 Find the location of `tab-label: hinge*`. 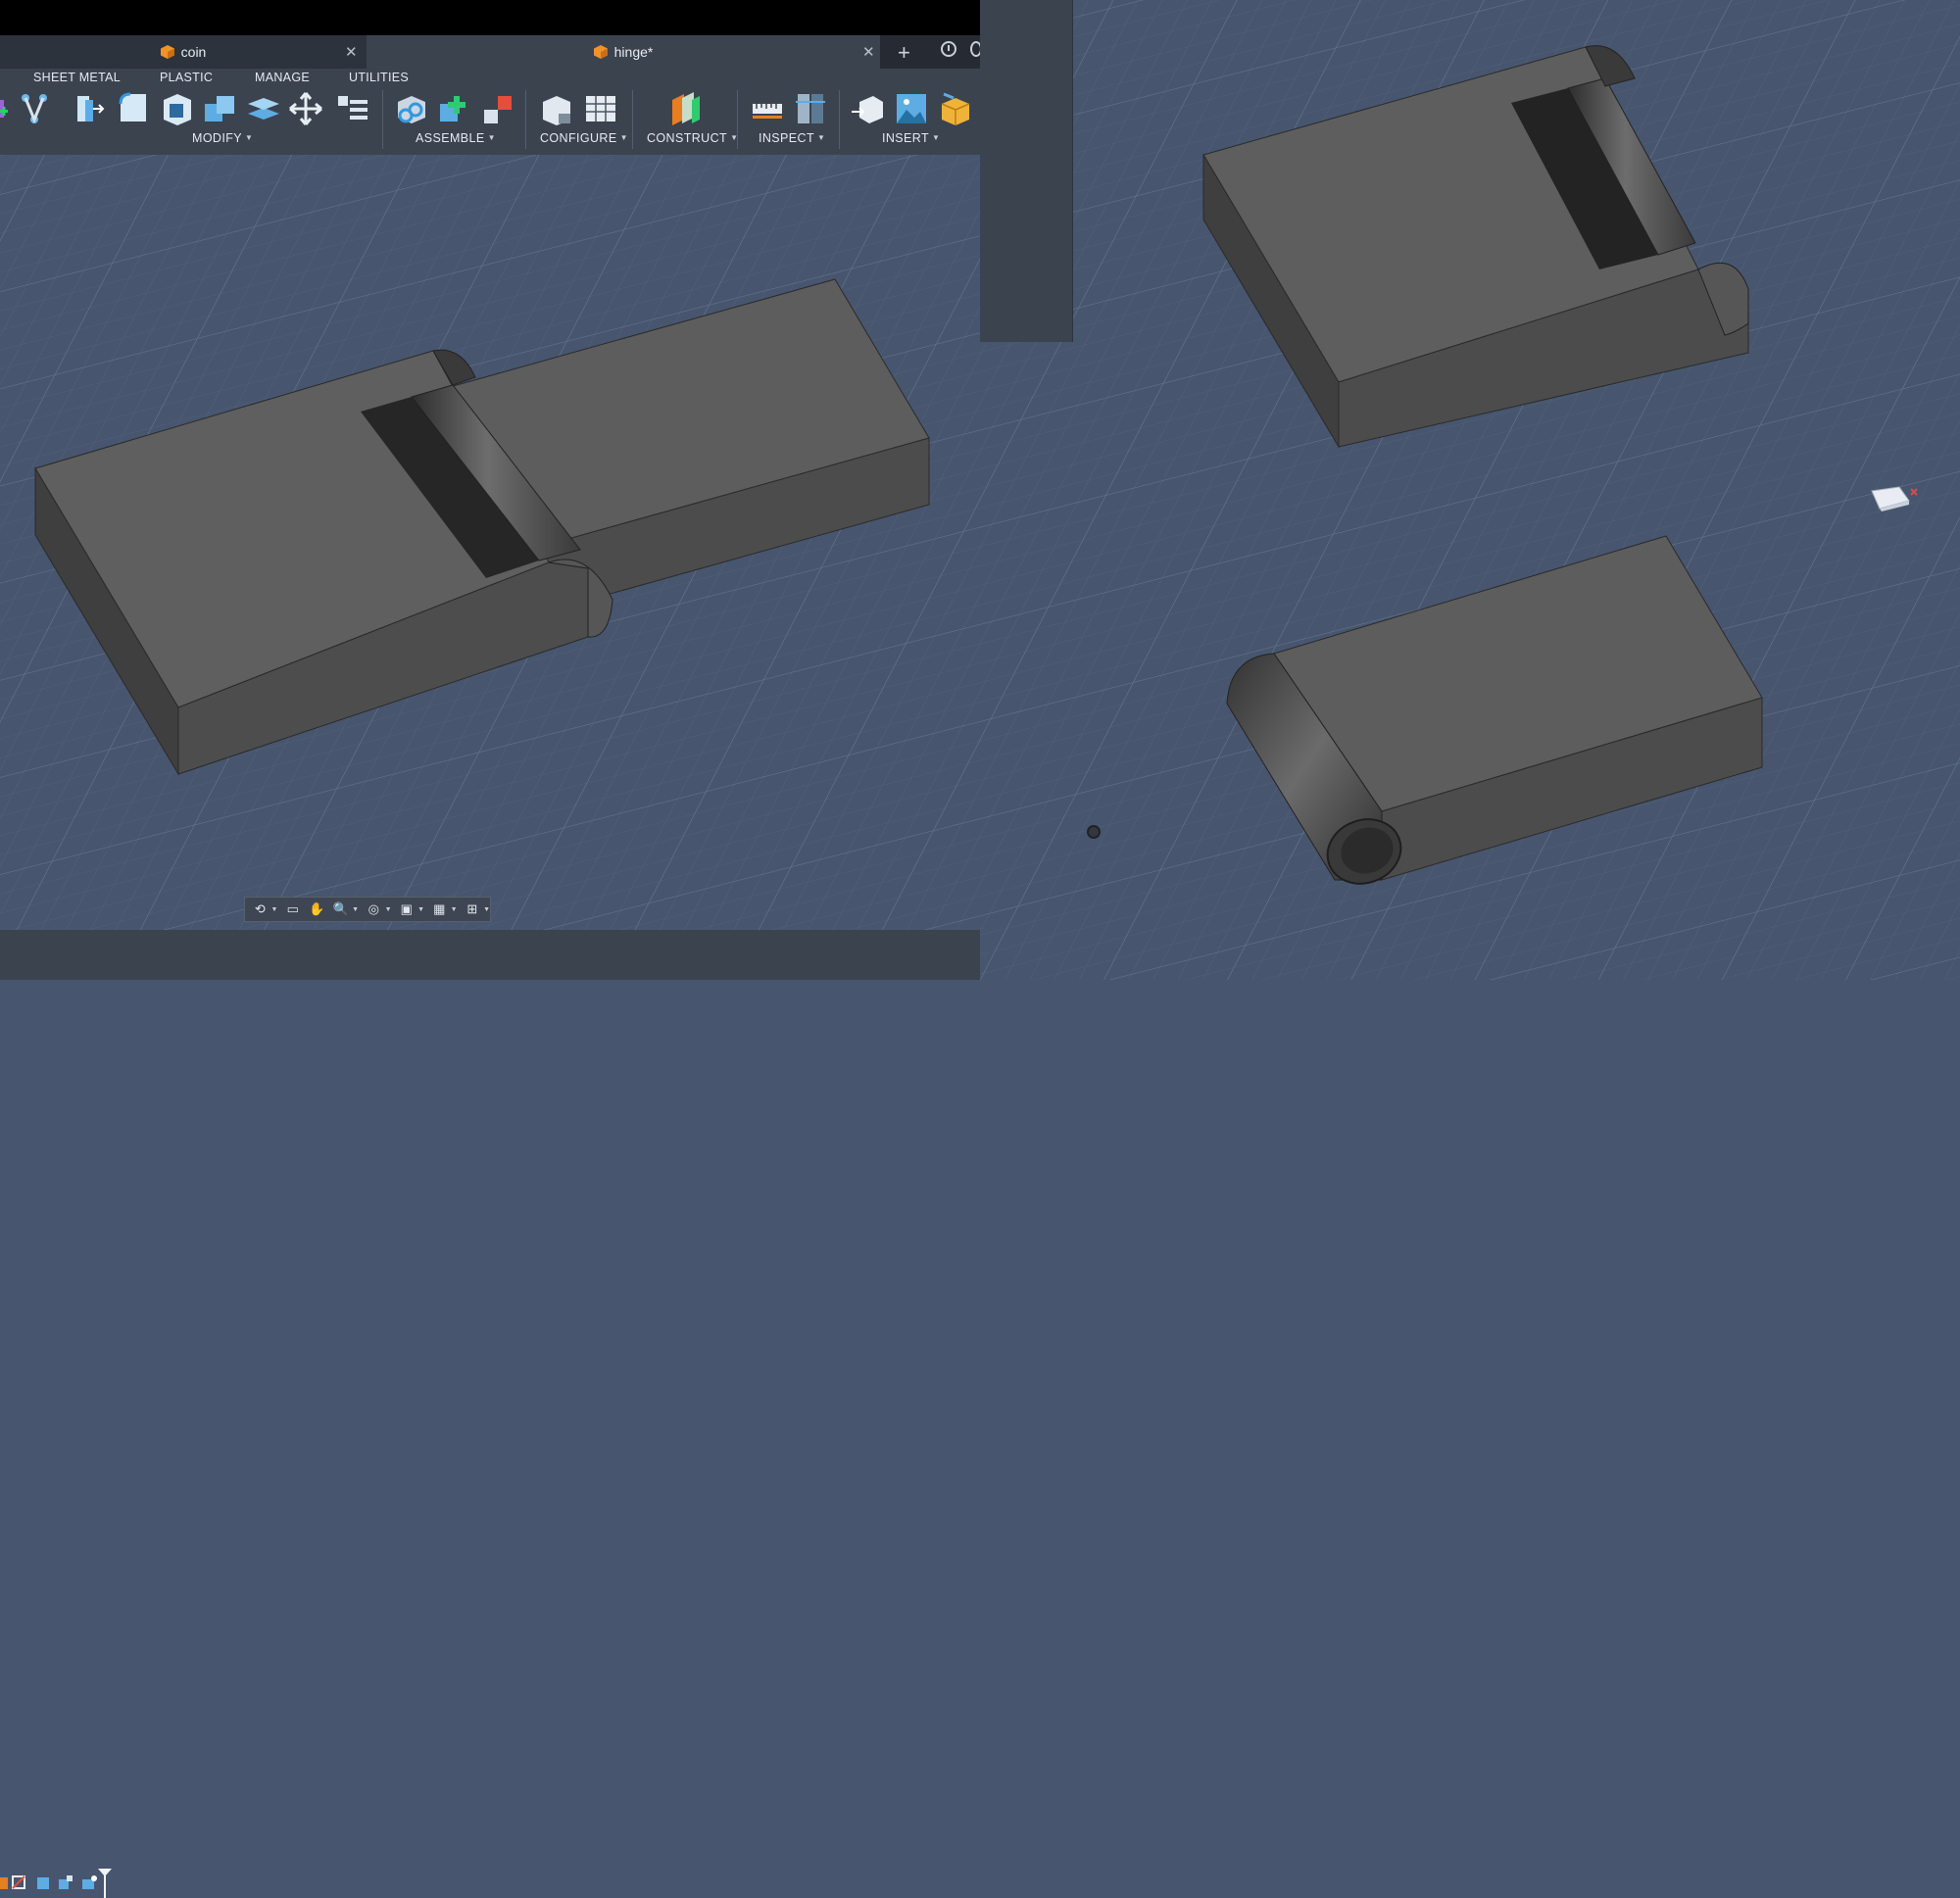

tab-label: hinge* is located at coordinates (633, 52).